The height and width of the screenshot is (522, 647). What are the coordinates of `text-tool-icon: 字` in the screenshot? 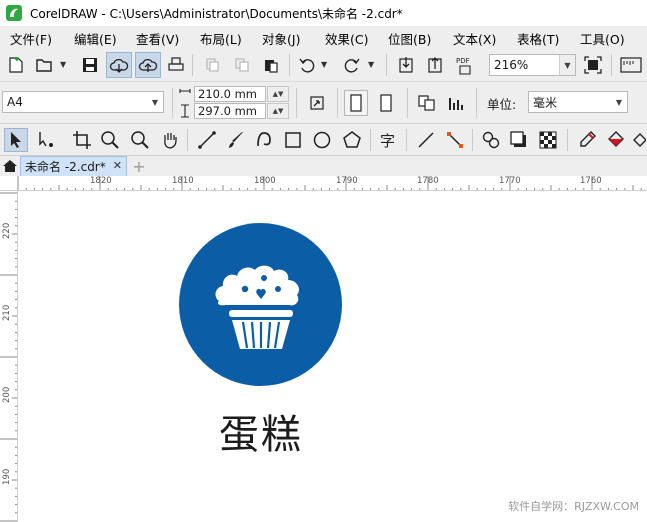 It's located at (388, 140).